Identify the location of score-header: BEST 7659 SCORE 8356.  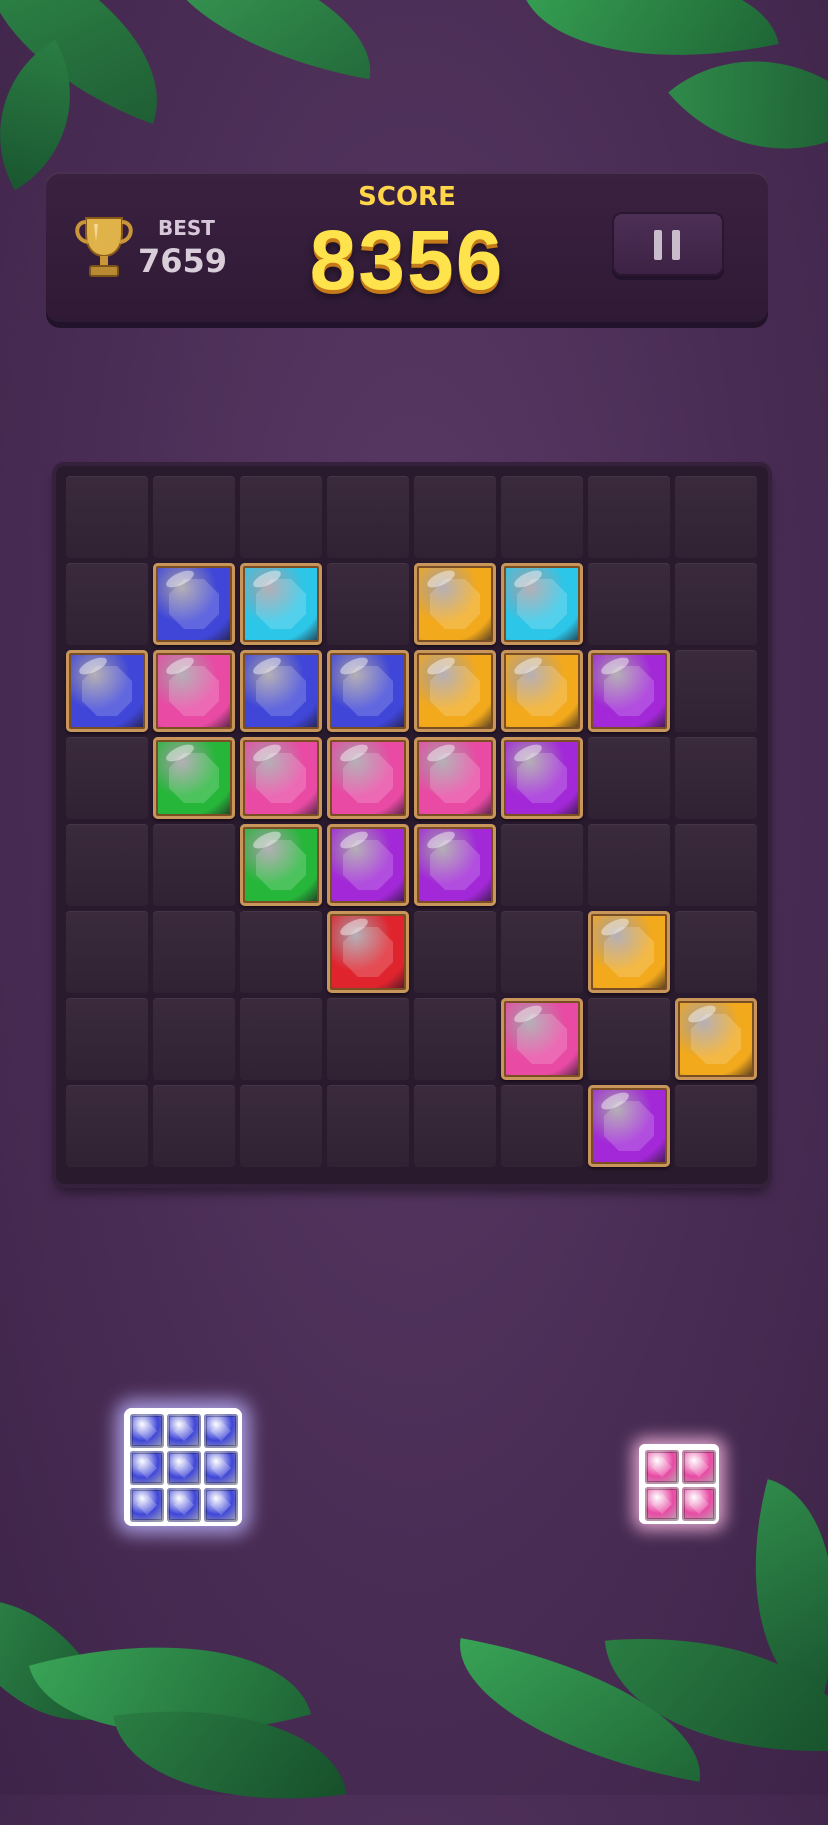
(407, 247).